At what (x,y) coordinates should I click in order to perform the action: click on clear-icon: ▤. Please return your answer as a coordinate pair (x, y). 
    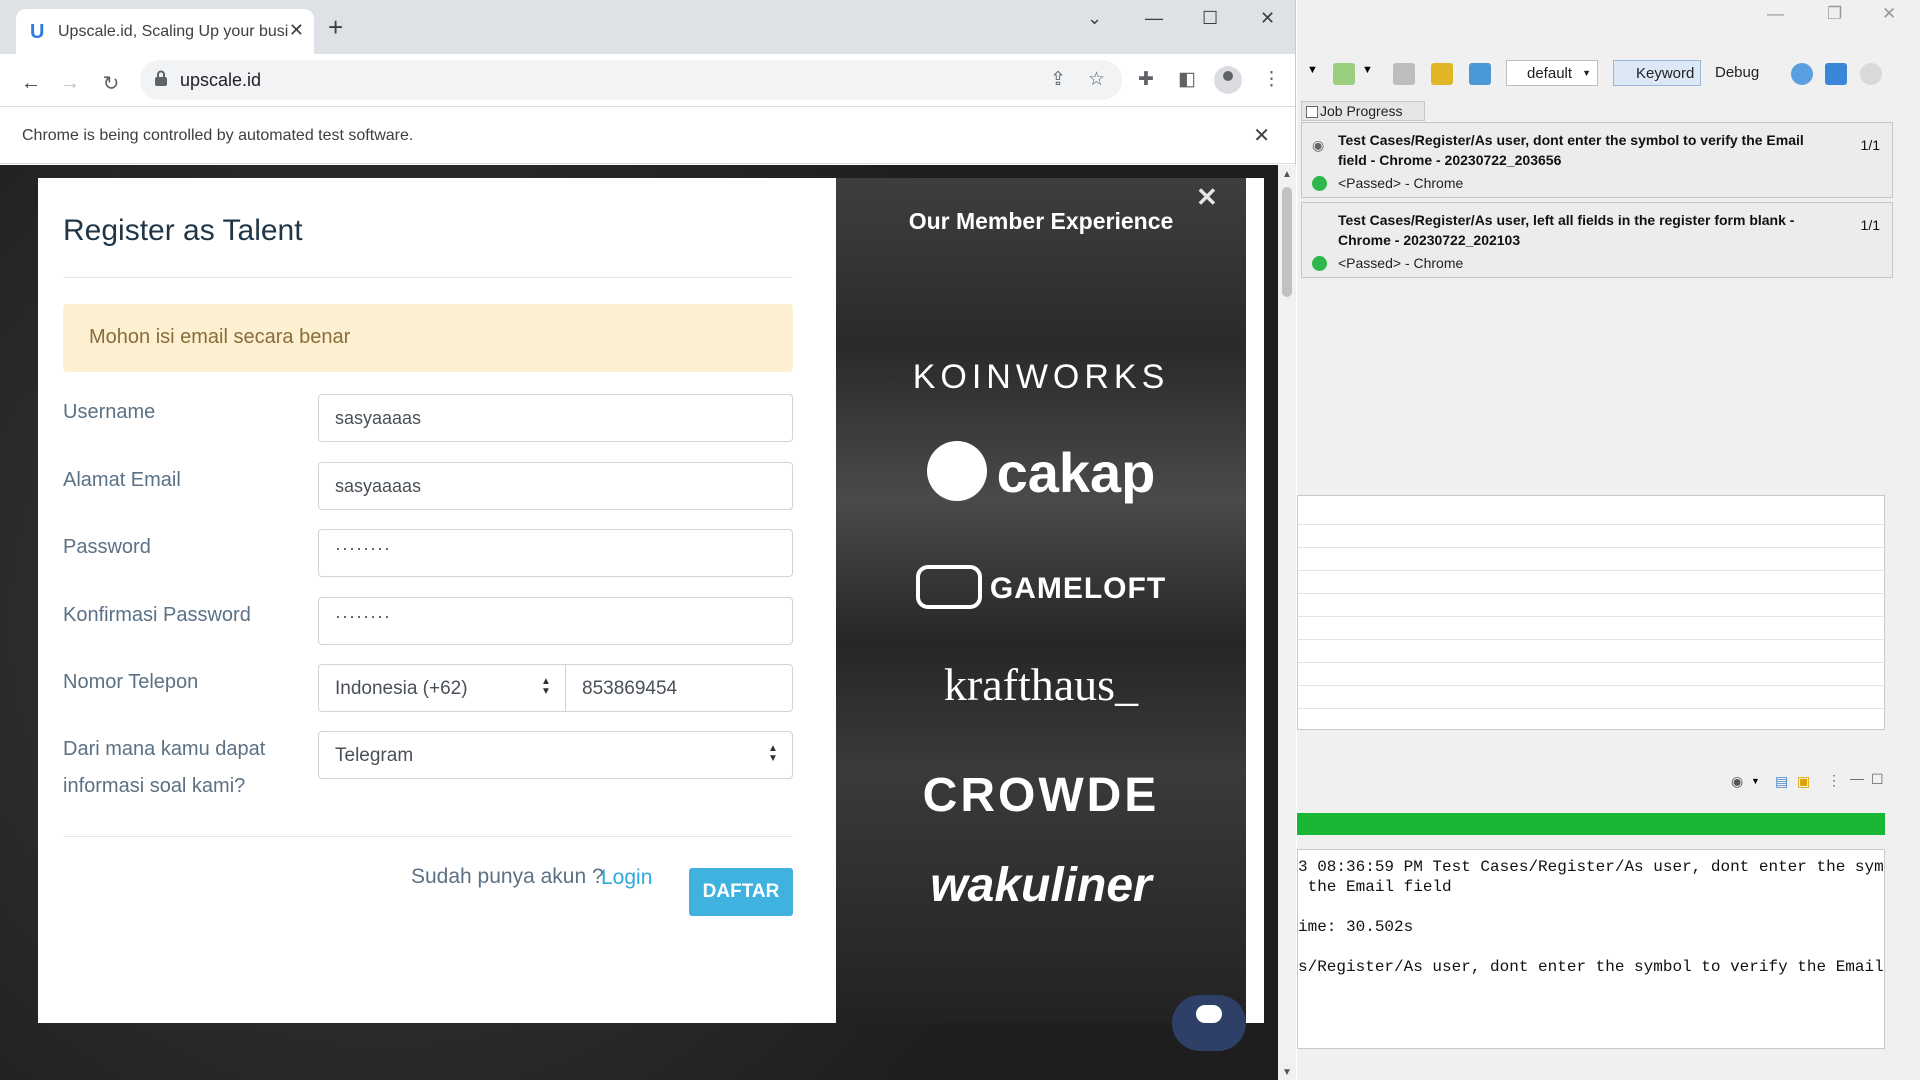
    Looking at the image, I should click on (1781, 781).